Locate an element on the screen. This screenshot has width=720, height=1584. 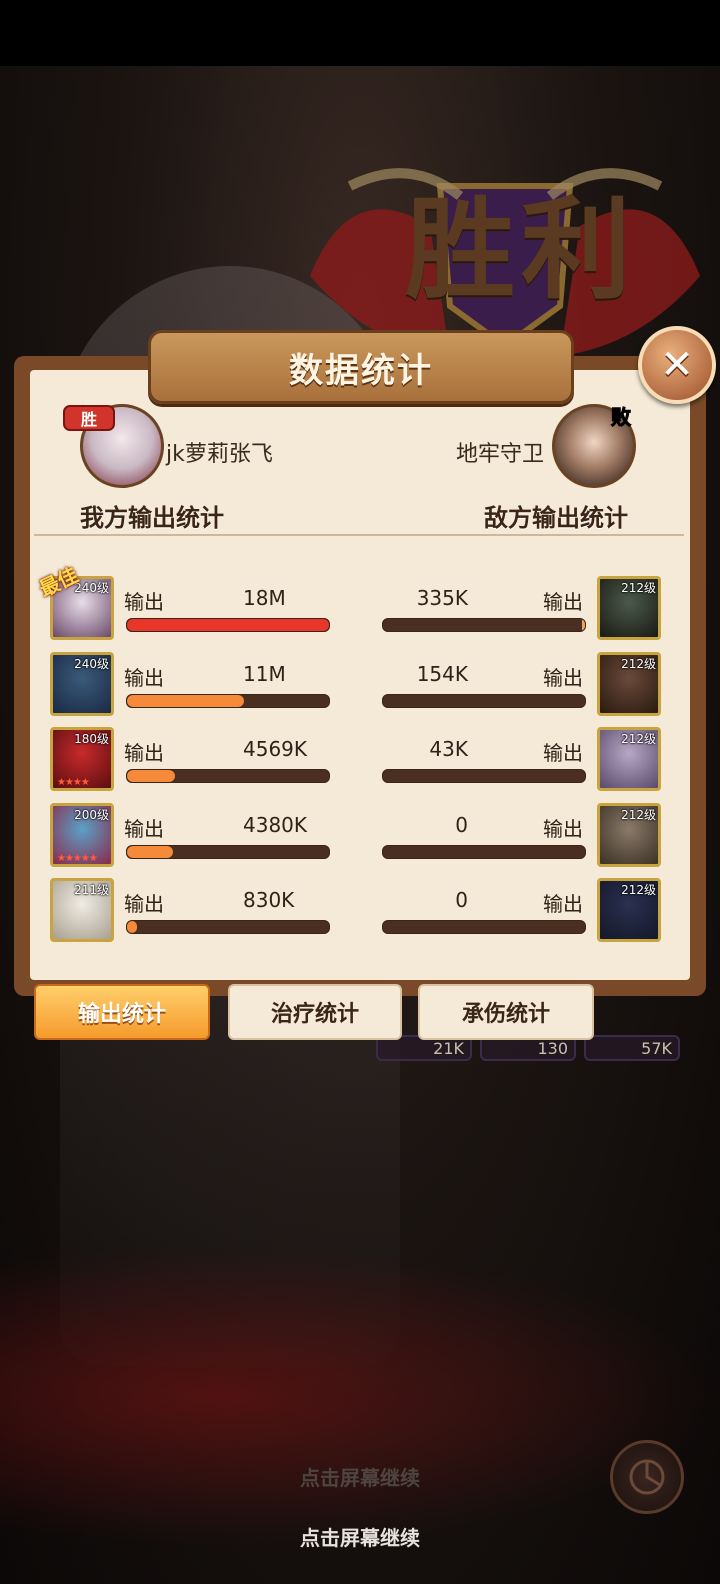
enemy-damage-value: 335K is located at coordinates (442, 598).